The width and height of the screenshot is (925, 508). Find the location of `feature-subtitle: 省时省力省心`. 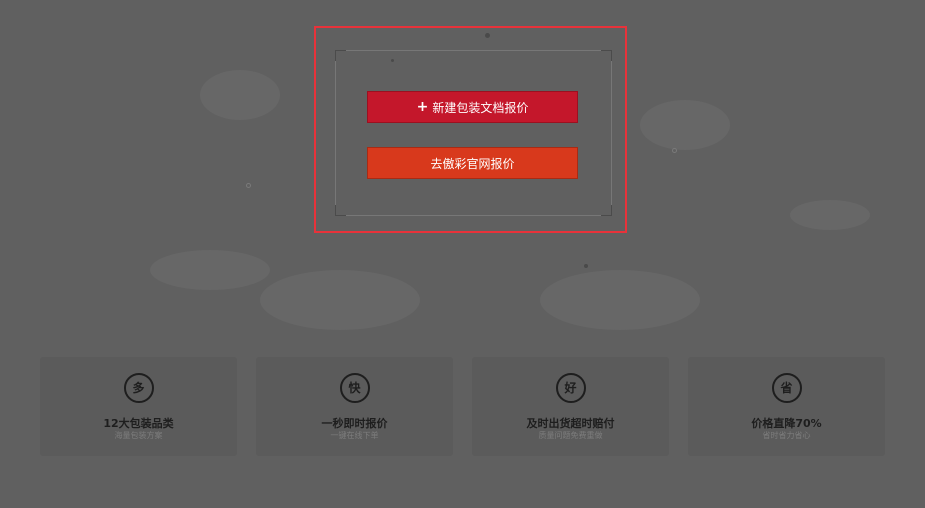

feature-subtitle: 省时省力省心 is located at coordinates (786, 435).